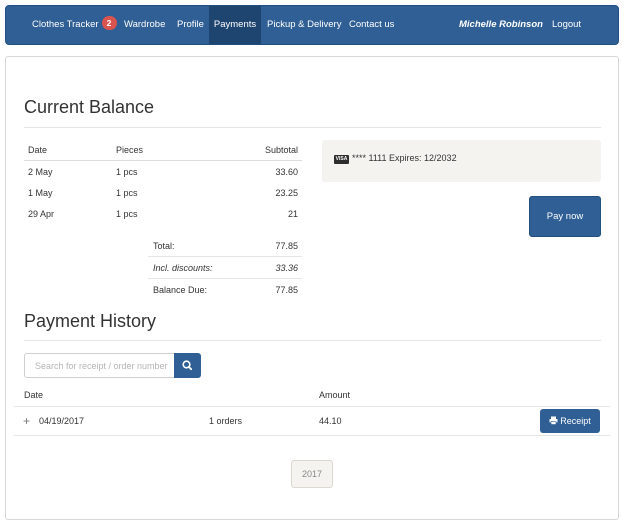 The height and width of the screenshot is (524, 624). What do you see at coordinates (235, 25) in the screenshot?
I see `nav-item-payments: Payments` at bounding box center [235, 25].